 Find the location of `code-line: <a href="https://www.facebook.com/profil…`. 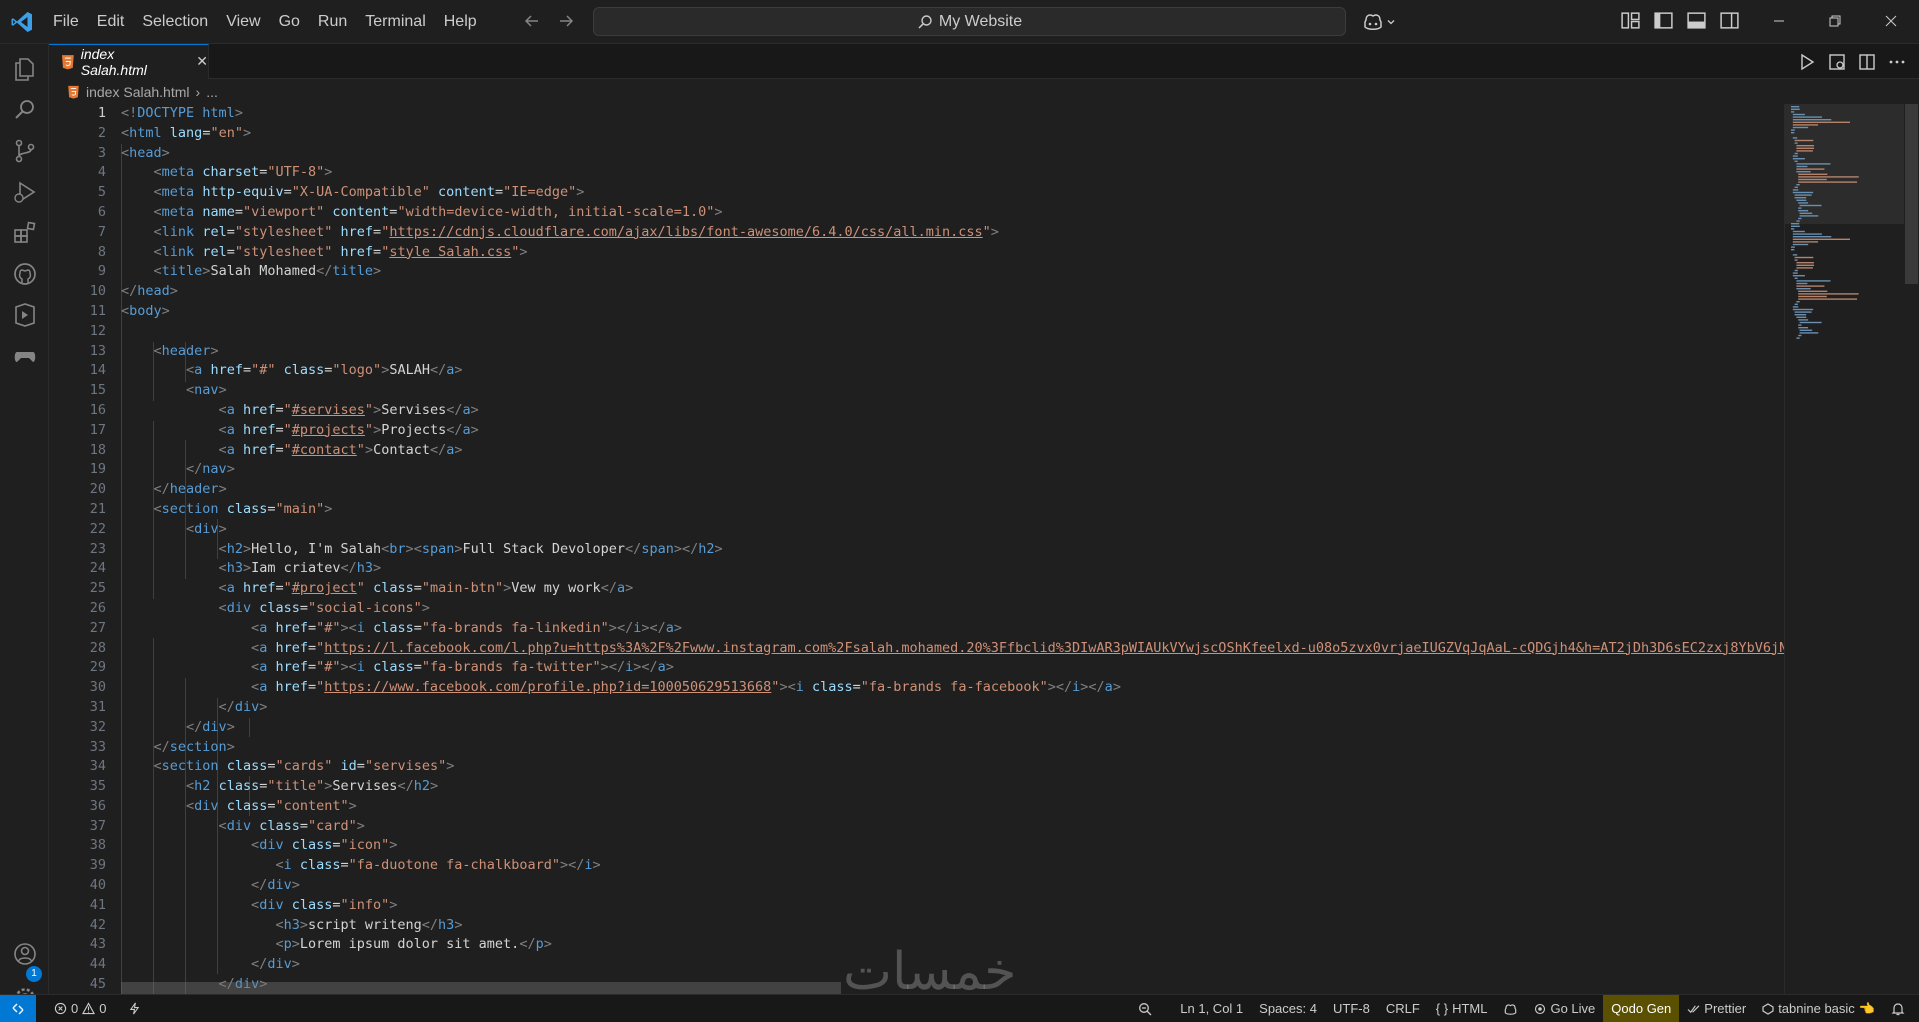

code-line: <a href="https://www.facebook.com/profil… is located at coordinates (952, 688).